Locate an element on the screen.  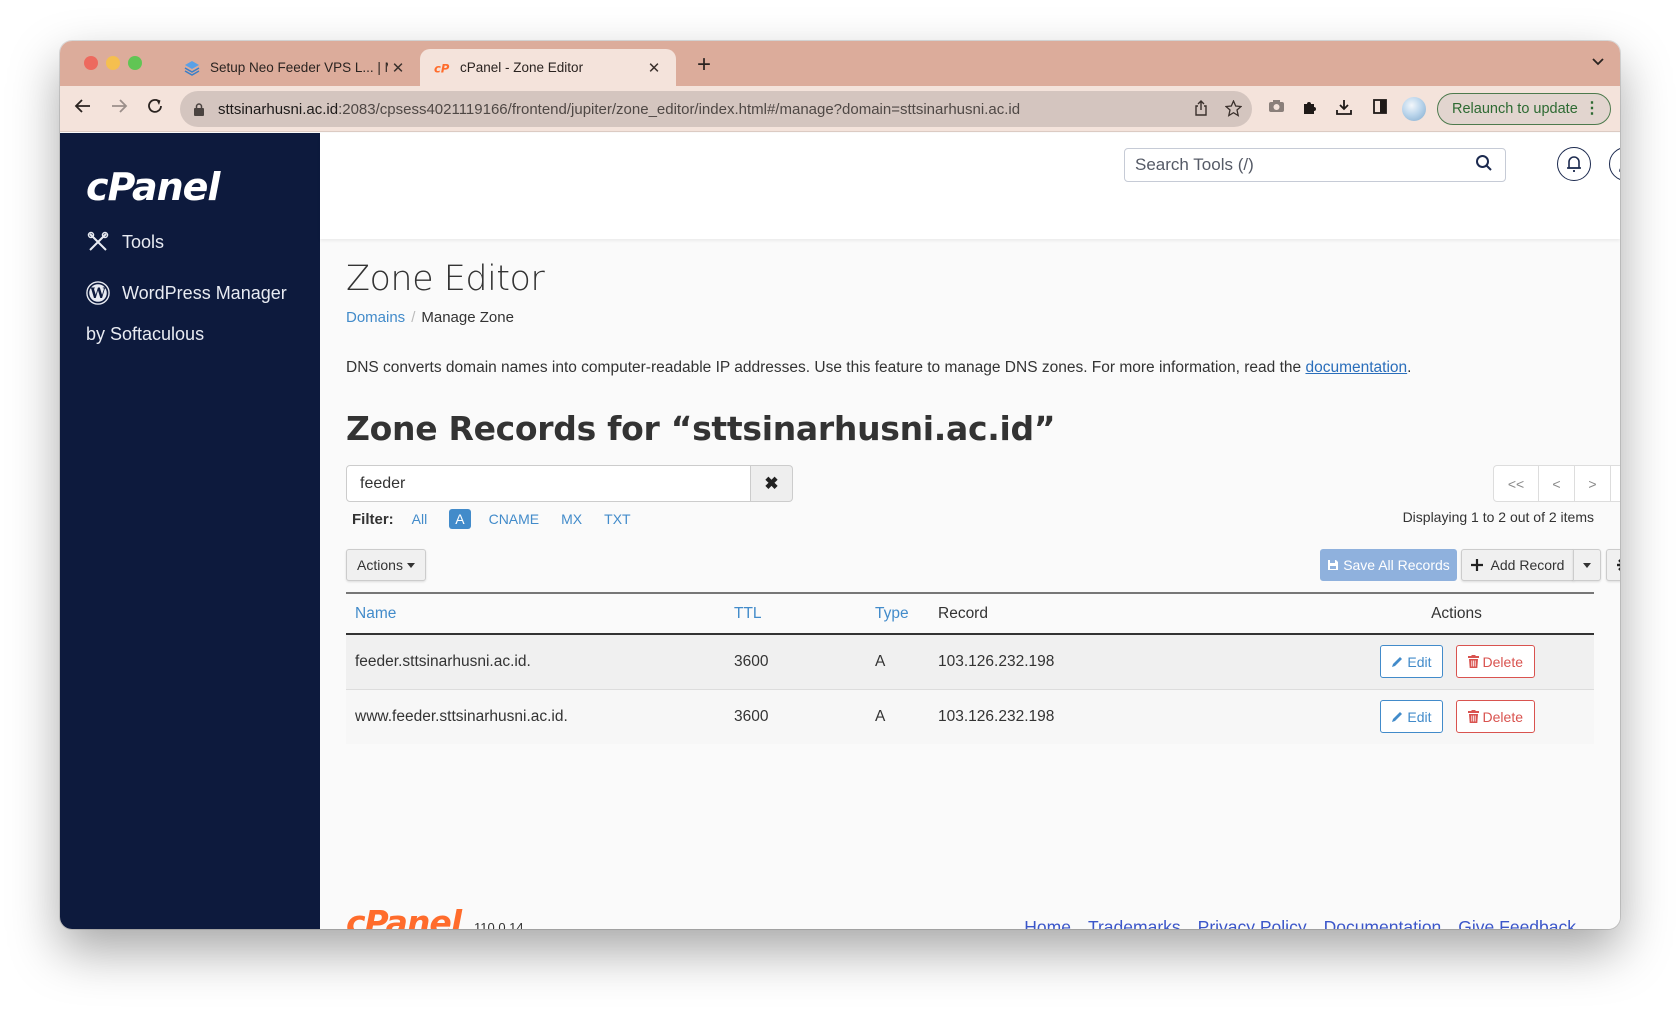
footer-link-home: Home is located at coordinates (1047, 923).